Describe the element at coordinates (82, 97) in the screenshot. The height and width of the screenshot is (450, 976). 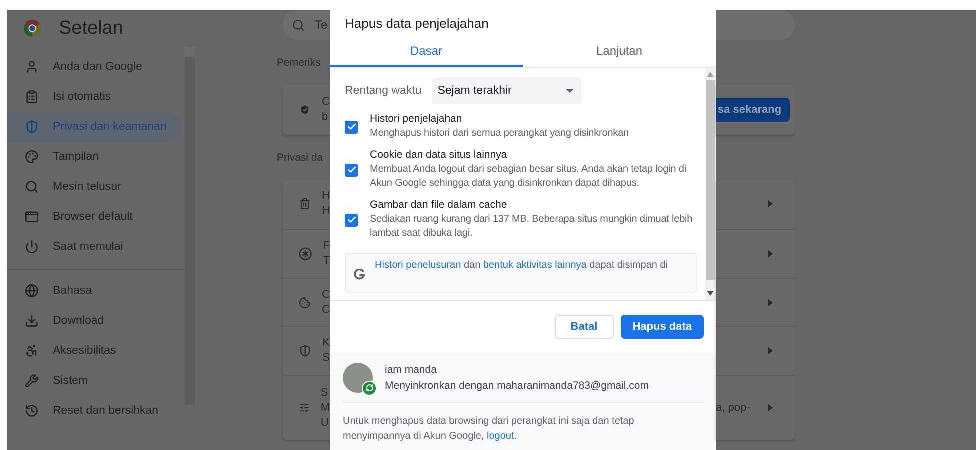
I see `sidebar-item-label: Isi otomatis` at that location.